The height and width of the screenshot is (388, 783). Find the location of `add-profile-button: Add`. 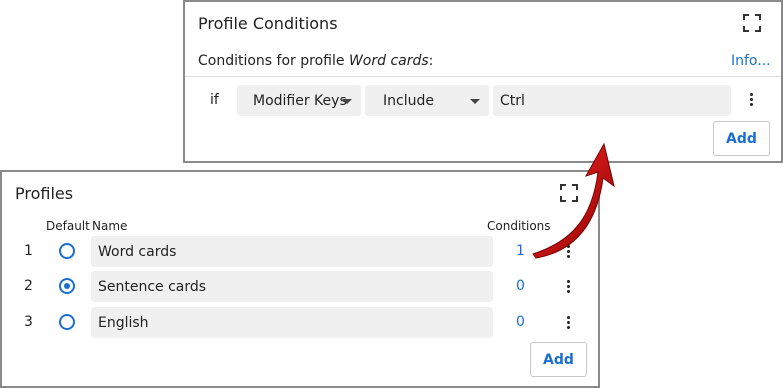

add-profile-button: Add is located at coordinates (558, 359).